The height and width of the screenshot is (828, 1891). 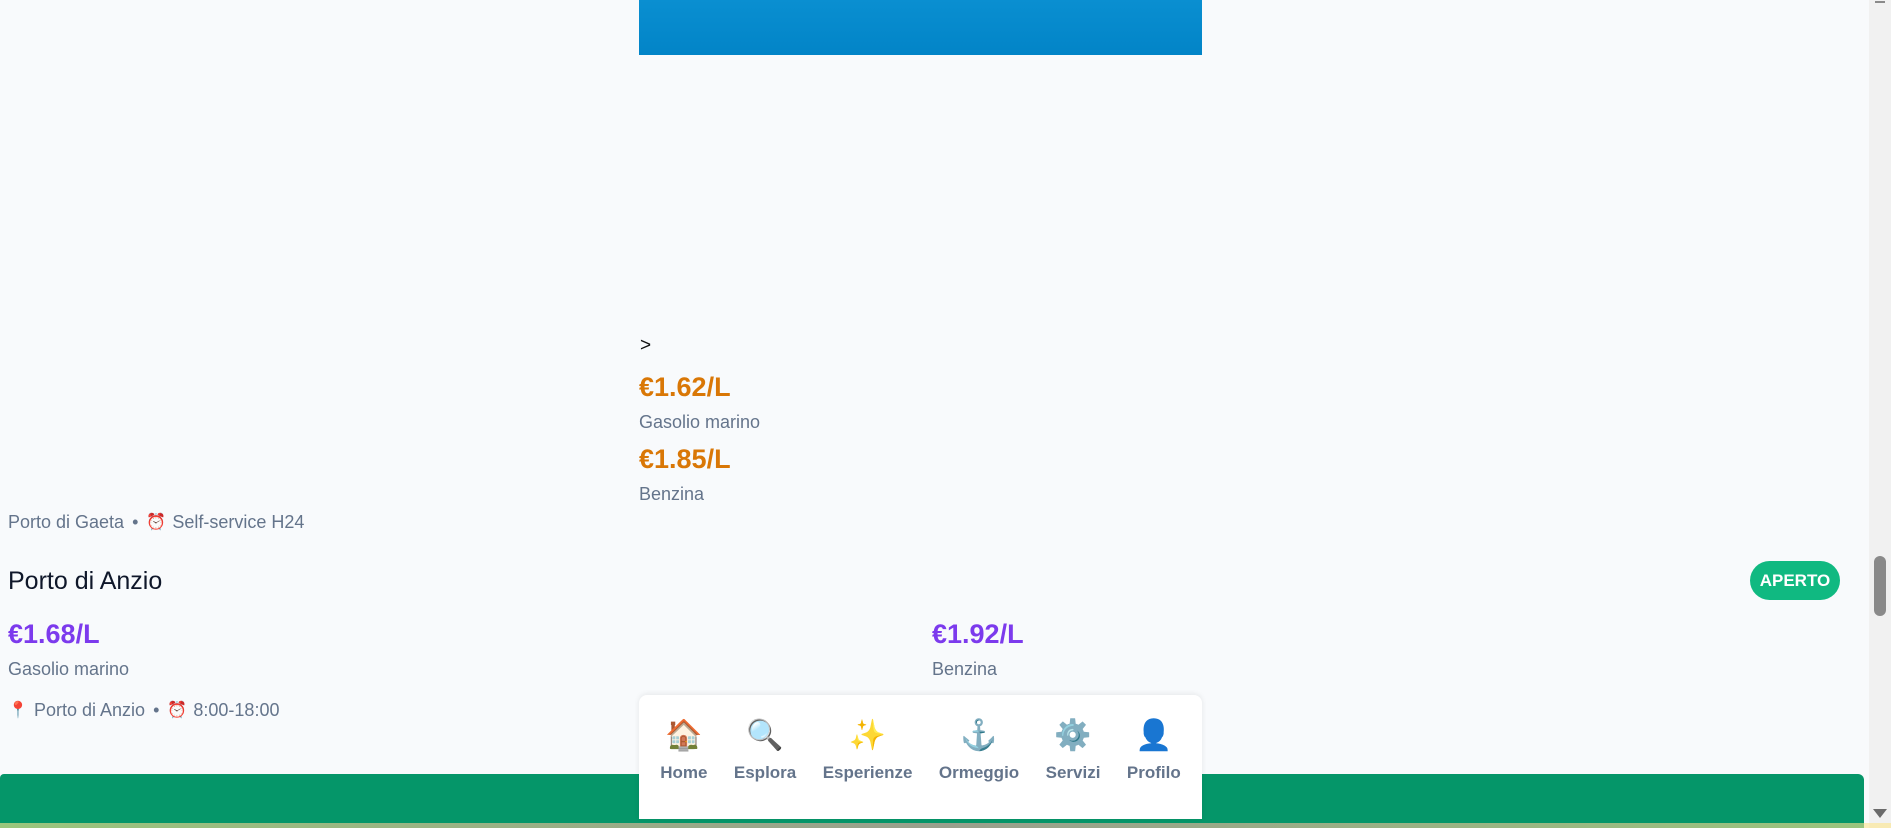 I want to click on top-banner, so click(x=920, y=27).